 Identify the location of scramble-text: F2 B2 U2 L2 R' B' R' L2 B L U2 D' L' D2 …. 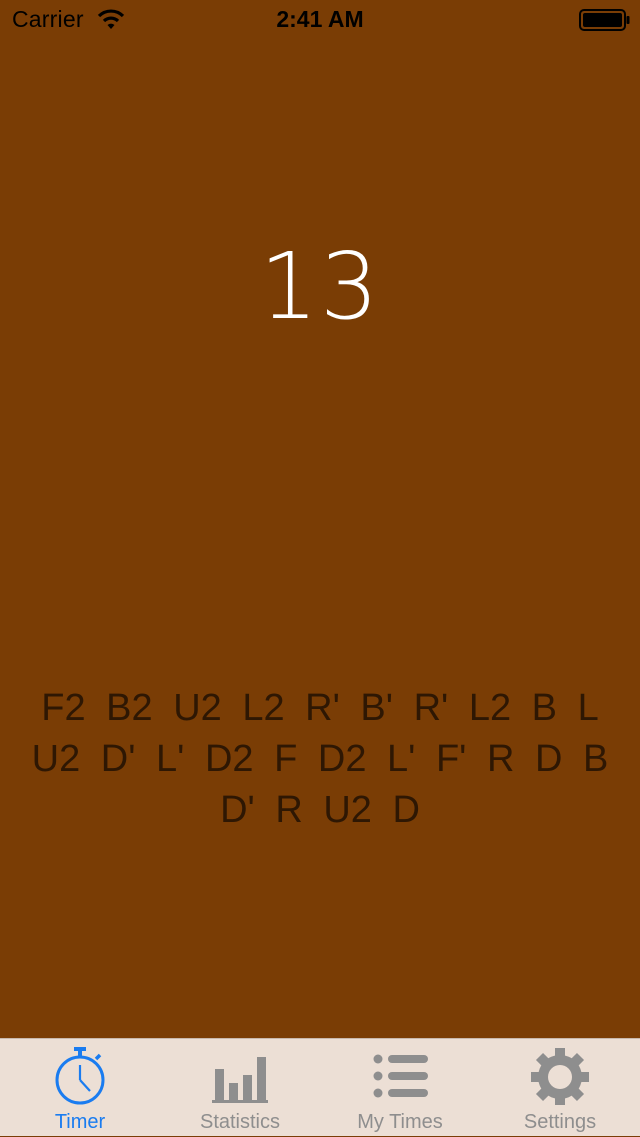
(320, 759).